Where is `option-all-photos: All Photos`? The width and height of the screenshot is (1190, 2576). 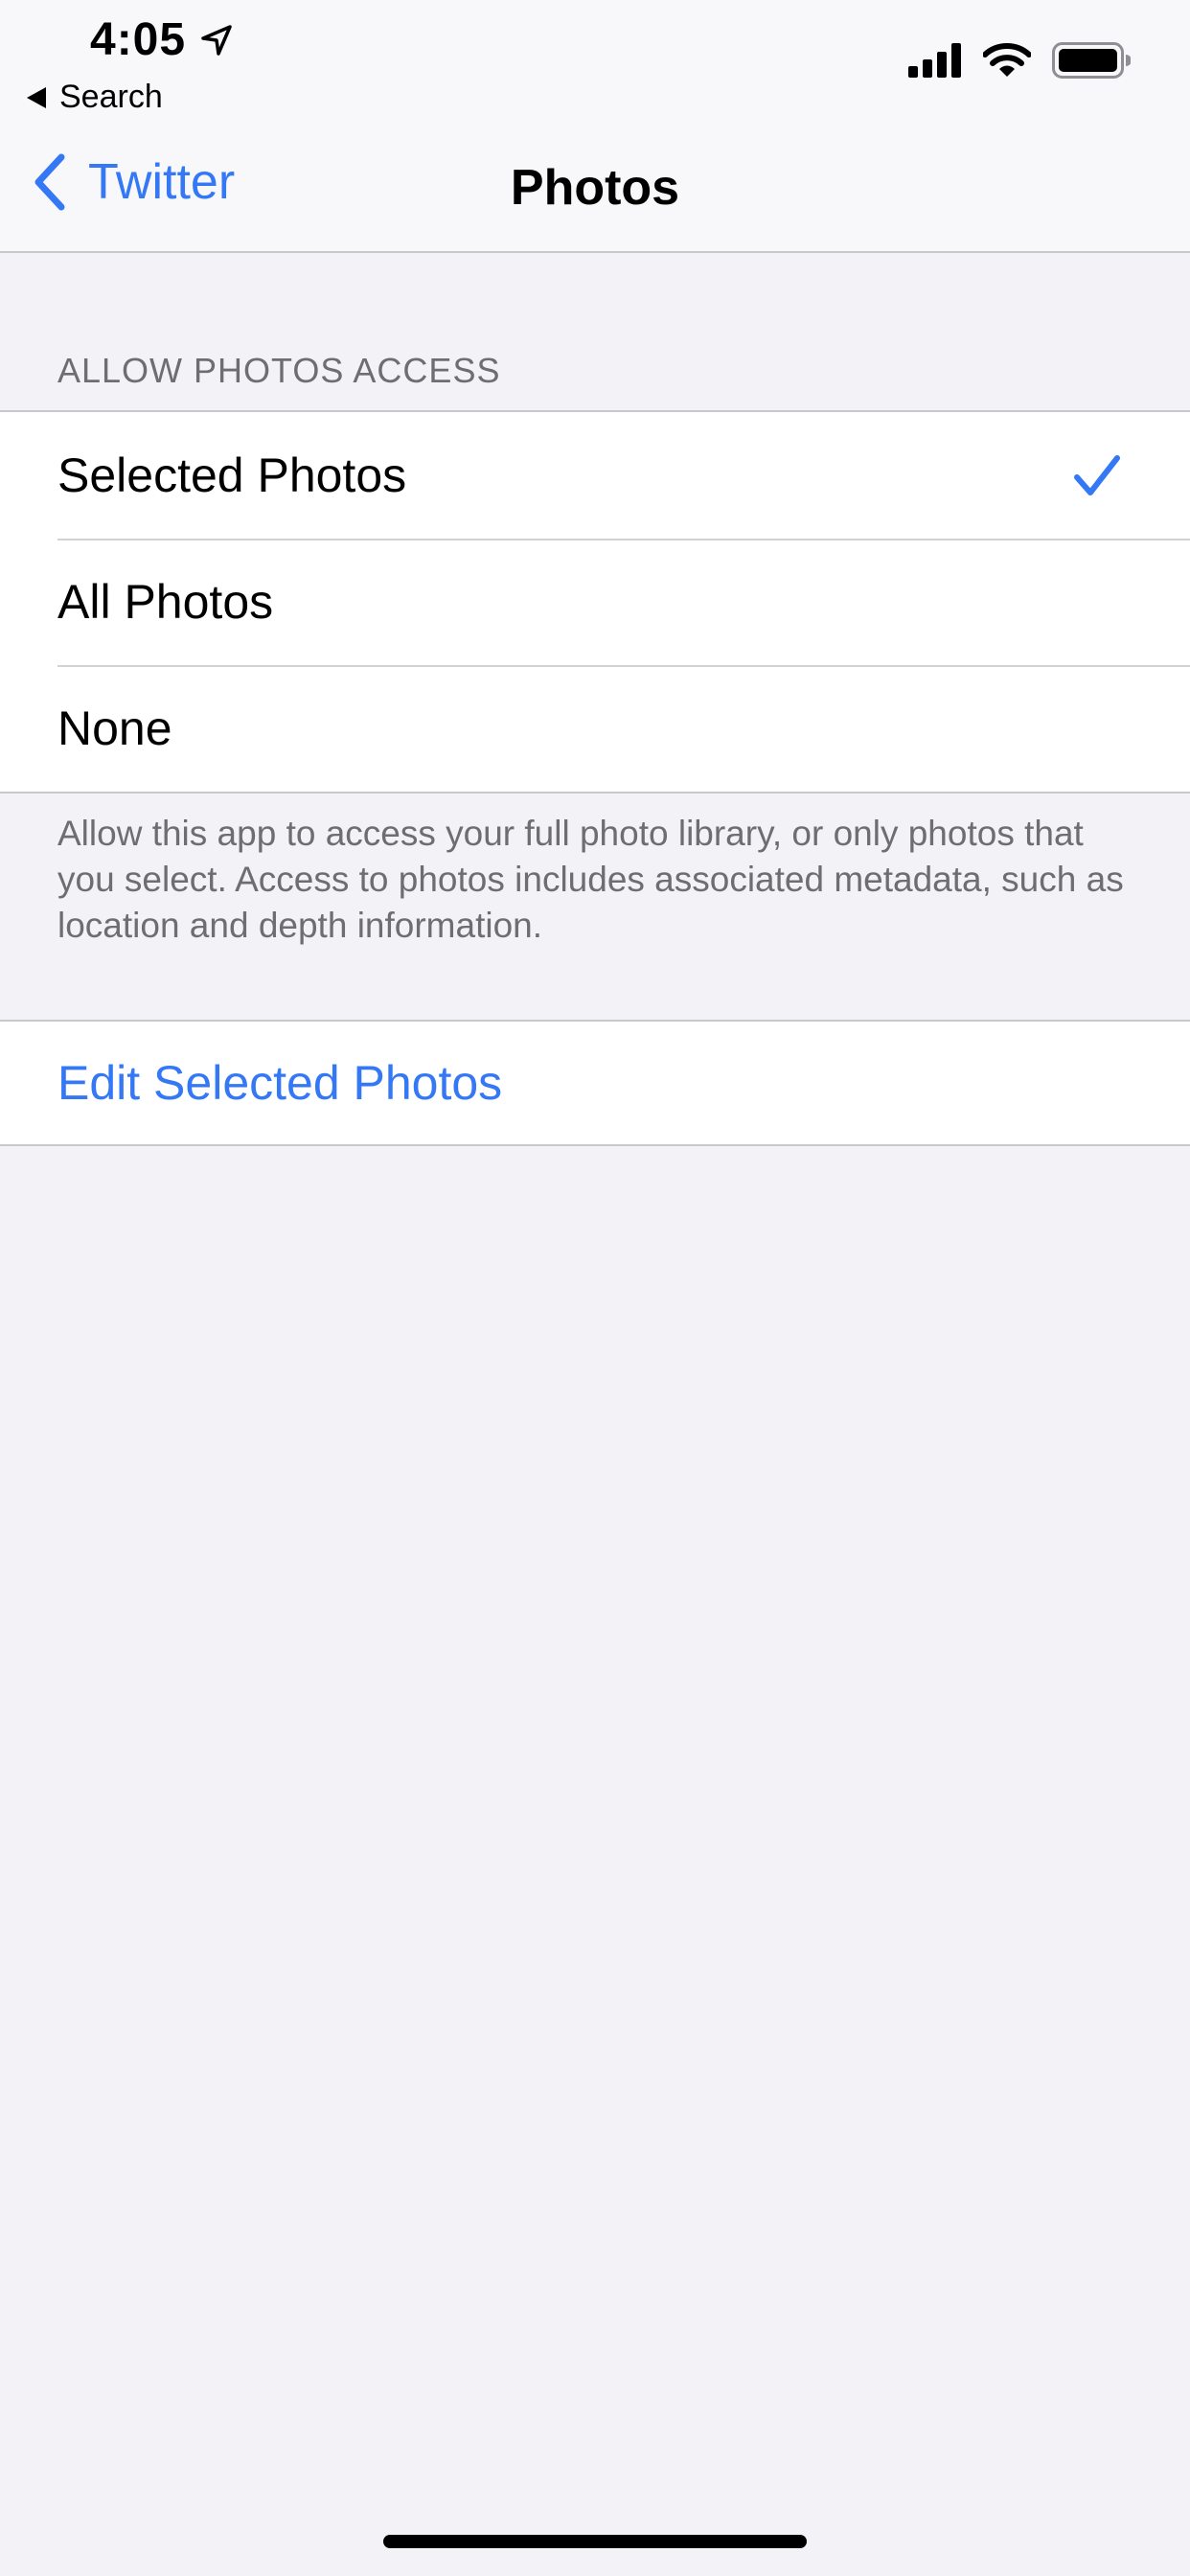
option-all-photos: All Photos is located at coordinates (595, 602).